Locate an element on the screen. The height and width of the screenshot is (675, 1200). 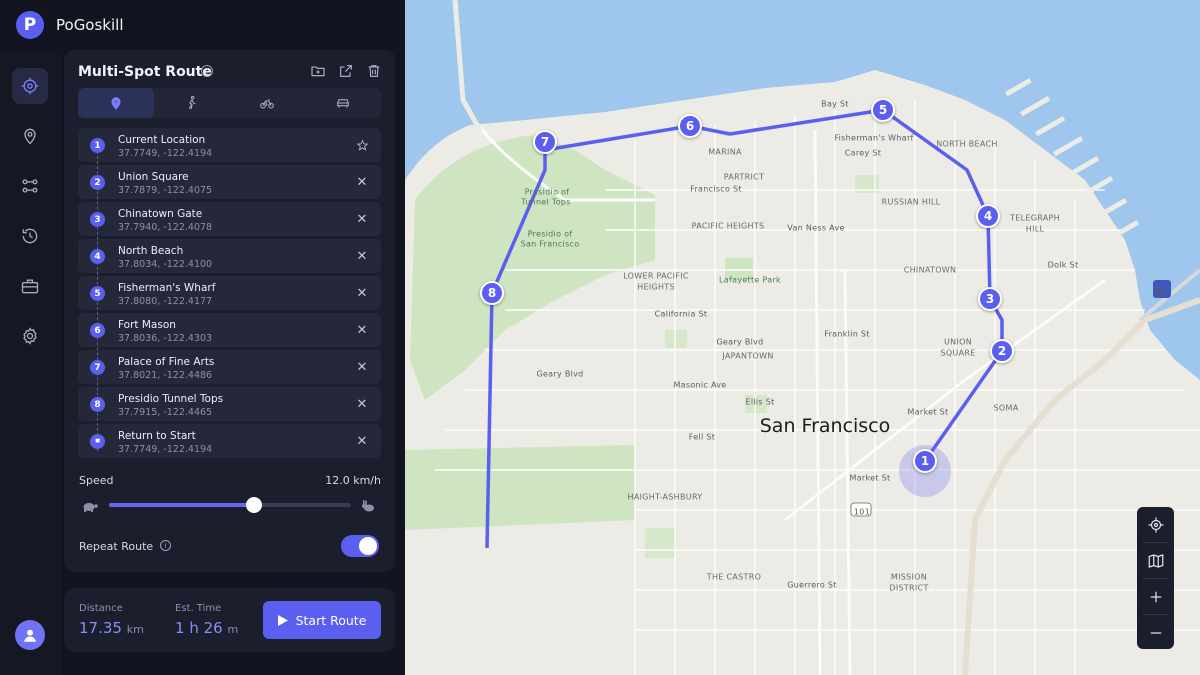
route-pin: 7 is located at coordinates (545, 142).